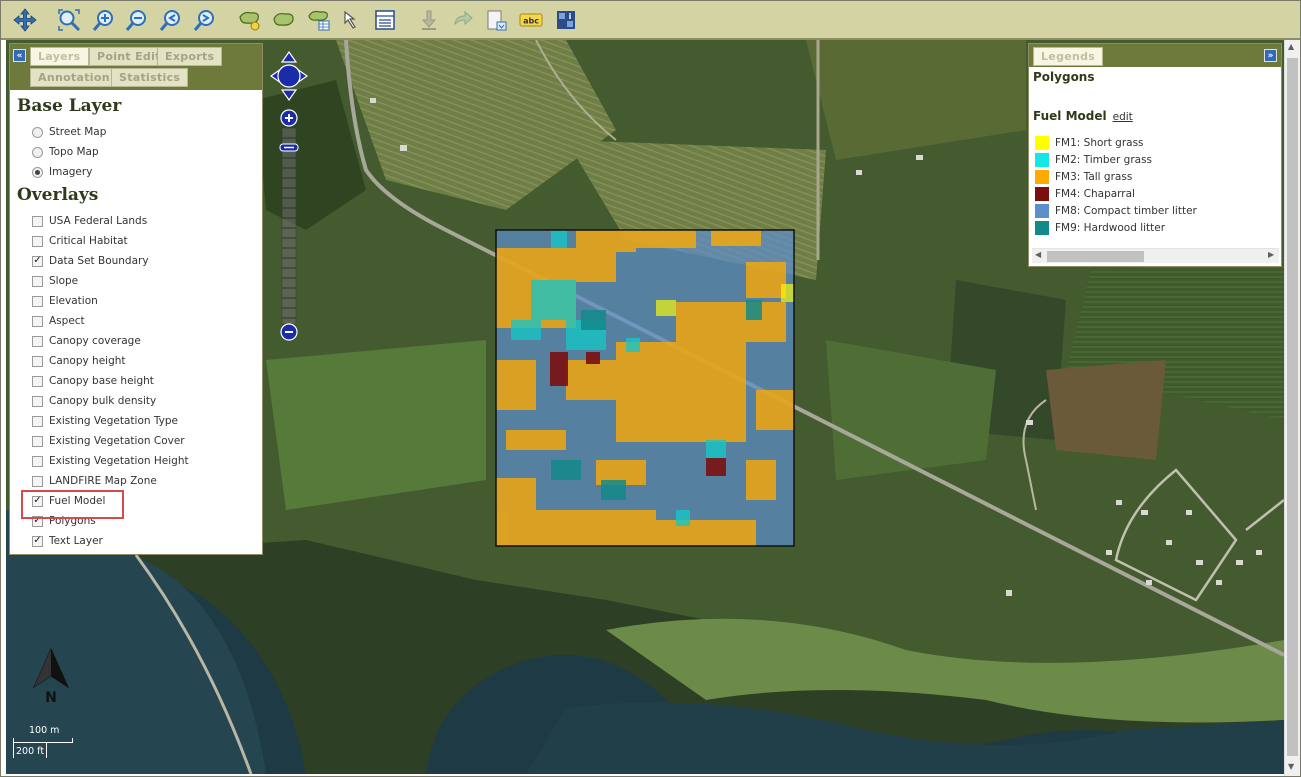 The image size is (1301, 777). I want to click on overlay-label: Text Layer, so click(76, 541).